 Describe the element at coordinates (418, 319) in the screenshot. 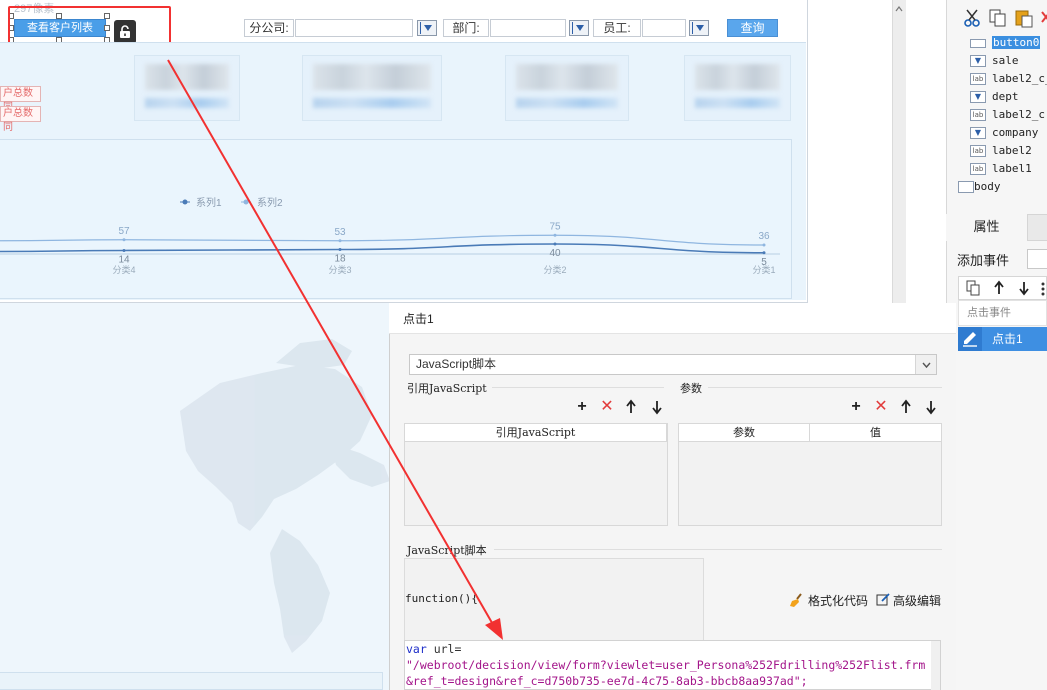

I see `dialog-title: 点击1` at that location.